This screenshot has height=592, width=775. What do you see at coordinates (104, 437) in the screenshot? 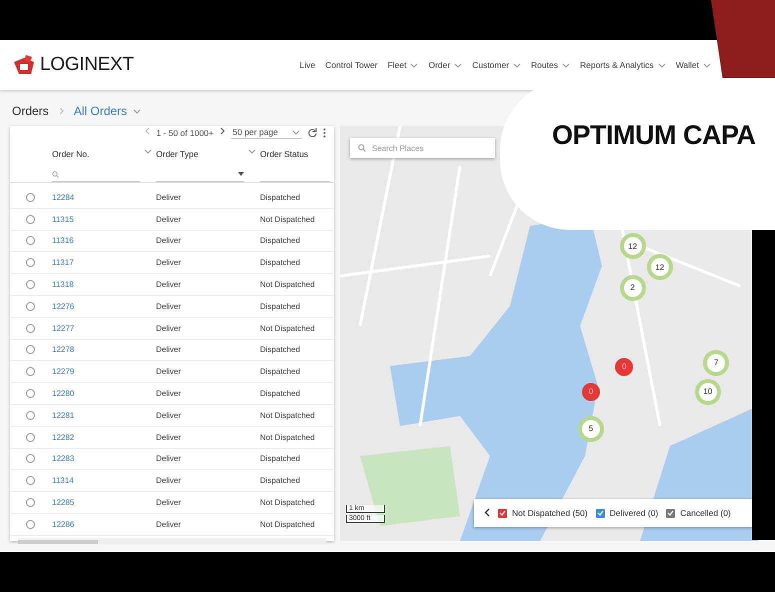
I see `order-number-link: 12282` at bounding box center [104, 437].